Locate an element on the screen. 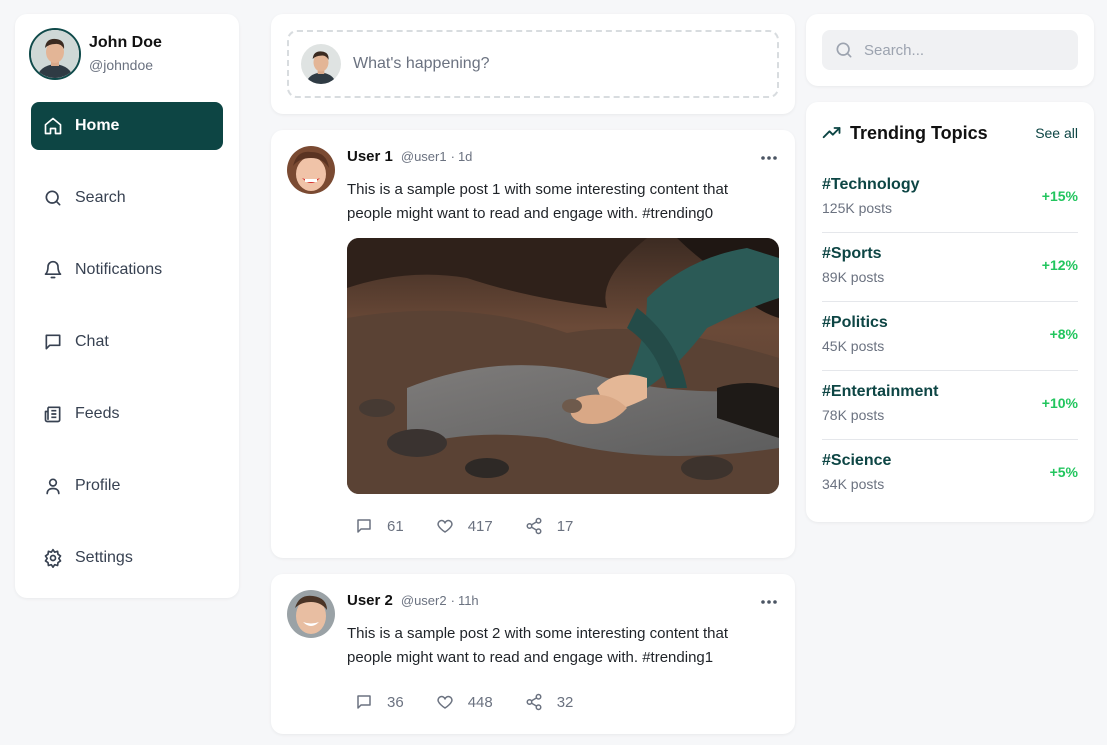 The height and width of the screenshot is (745, 1107). post-header: User 2 @user2 · 11h is located at coordinates (413, 602).